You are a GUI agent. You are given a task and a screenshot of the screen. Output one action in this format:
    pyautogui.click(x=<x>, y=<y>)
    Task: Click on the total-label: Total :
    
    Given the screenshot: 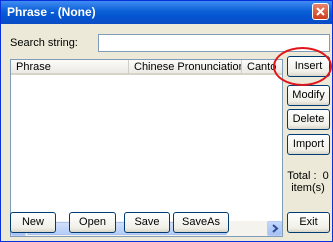 What is the action you would take?
    pyautogui.click(x=302, y=176)
    